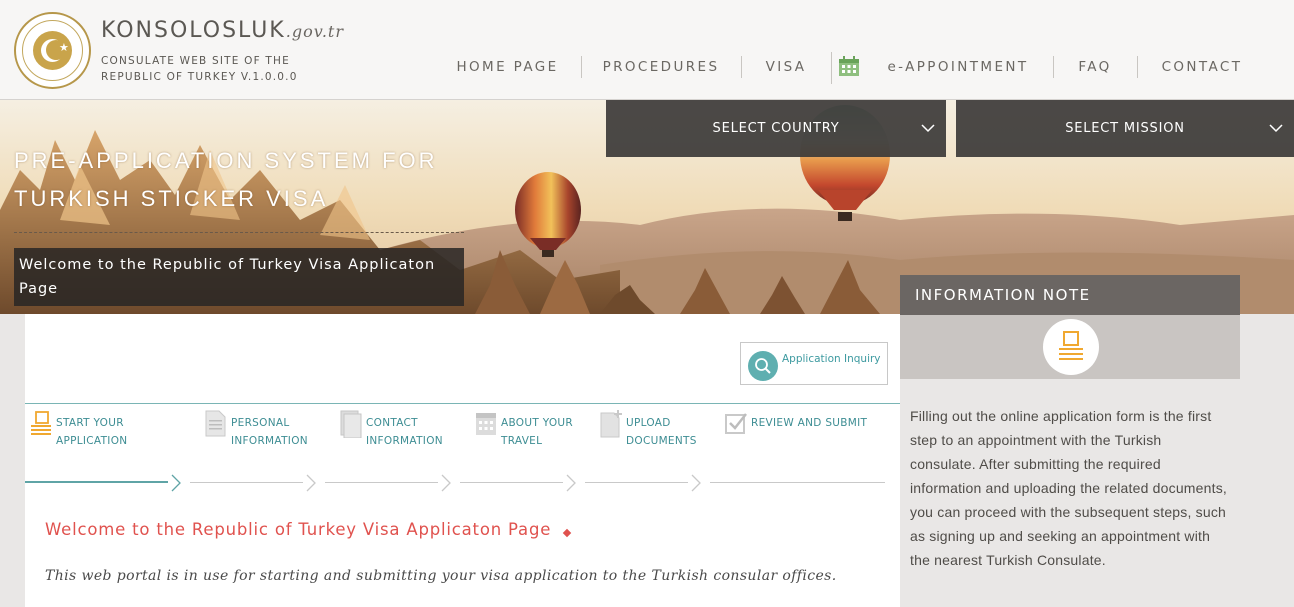  What do you see at coordinates (660, 430) in the screenshot?
I see `step-upload-documents: UPLOAD DOCUMENTS` at bounding box center [660, 430].